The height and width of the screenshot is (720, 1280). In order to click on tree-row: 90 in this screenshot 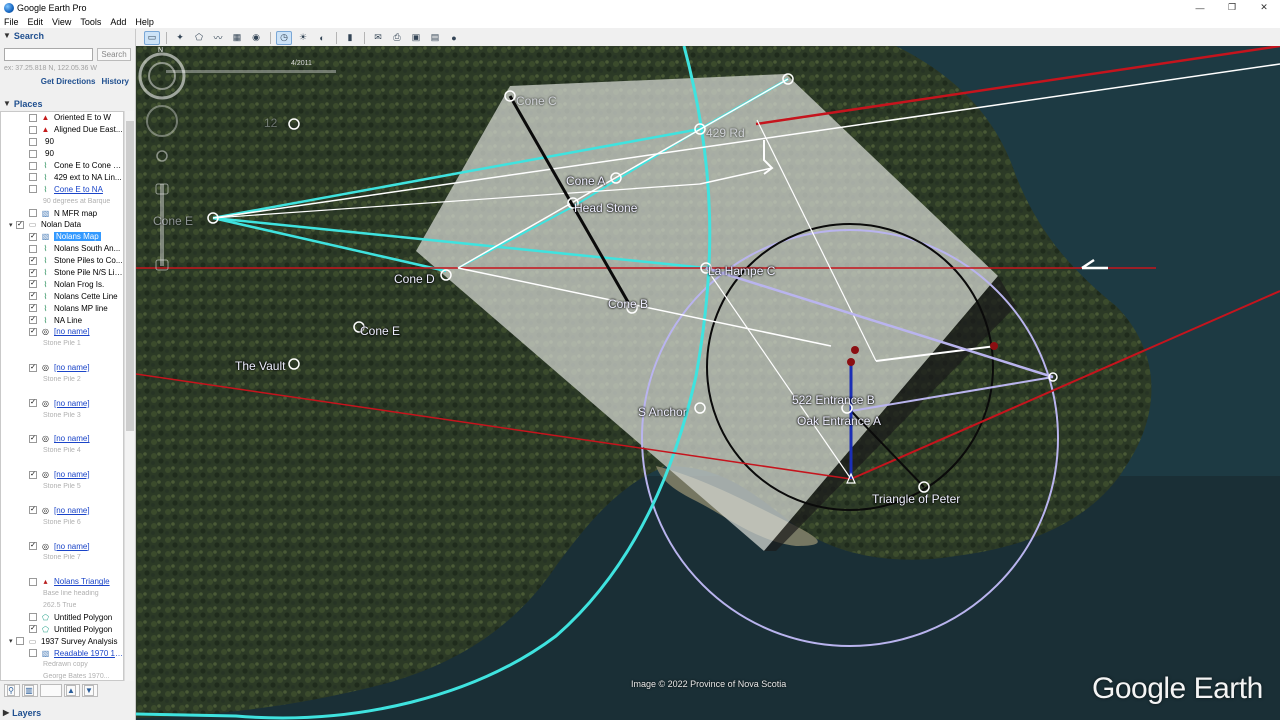, I will do `click(62, 154)`.